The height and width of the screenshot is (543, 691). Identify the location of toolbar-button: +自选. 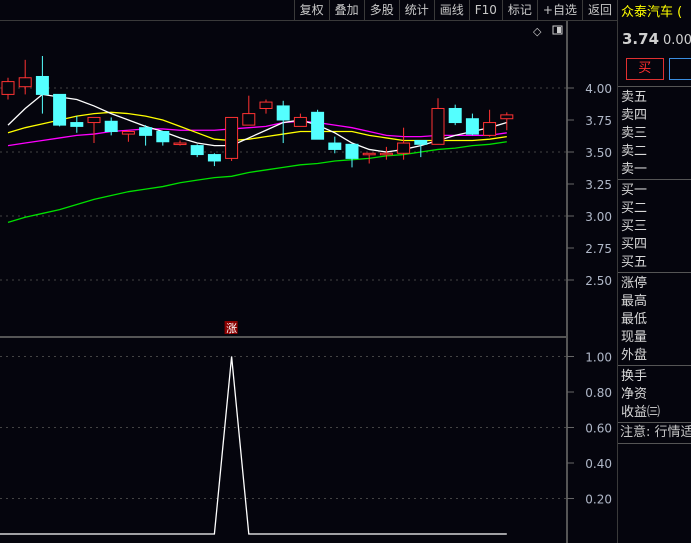
(559, 10).